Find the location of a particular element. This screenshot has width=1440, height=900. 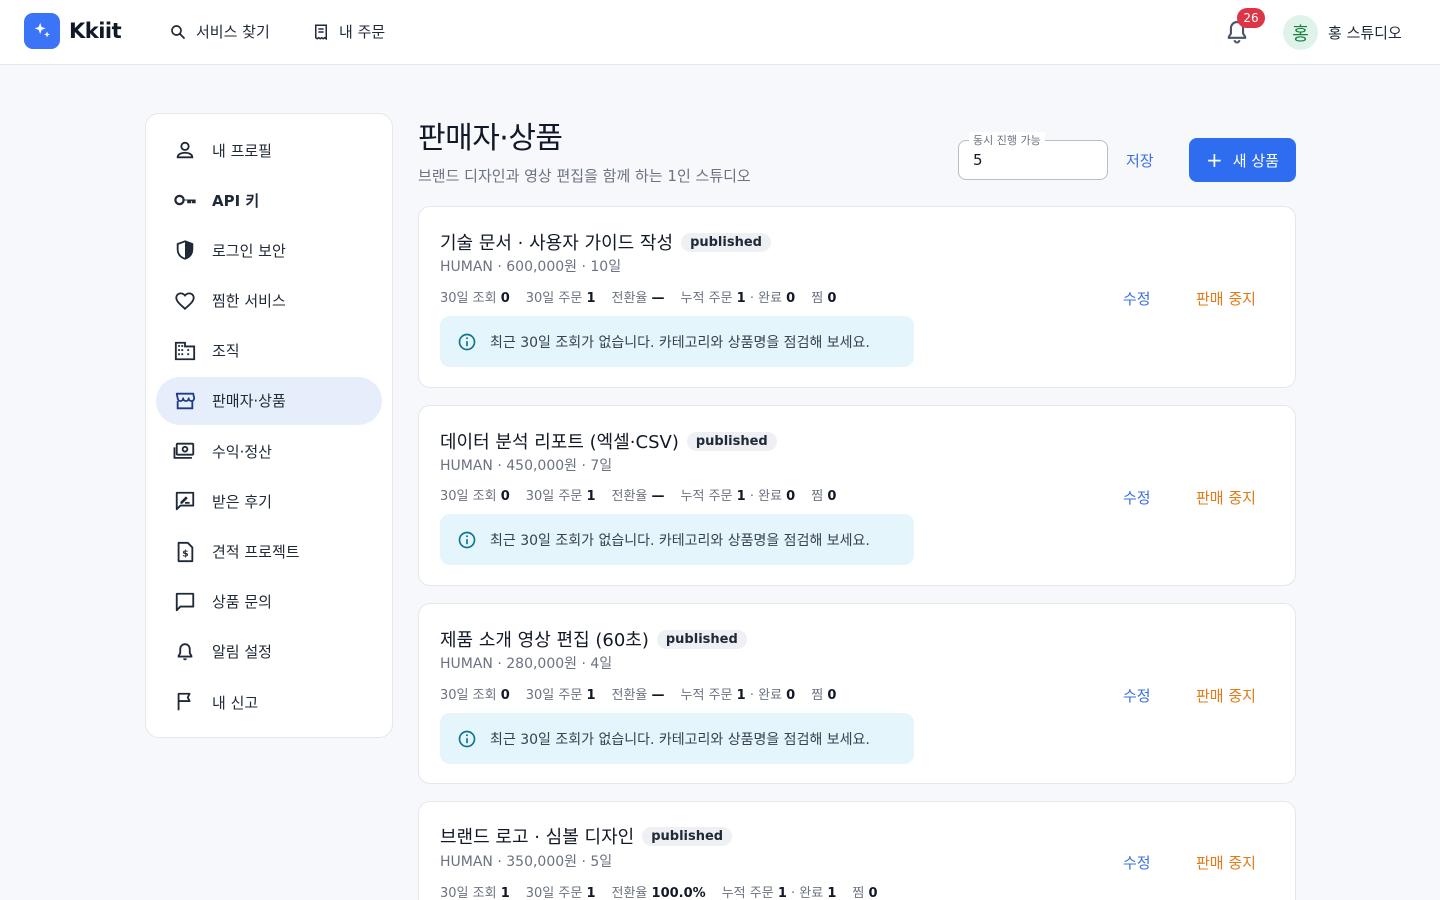

save-button: 저장 is located at coordinates (1140, 160).